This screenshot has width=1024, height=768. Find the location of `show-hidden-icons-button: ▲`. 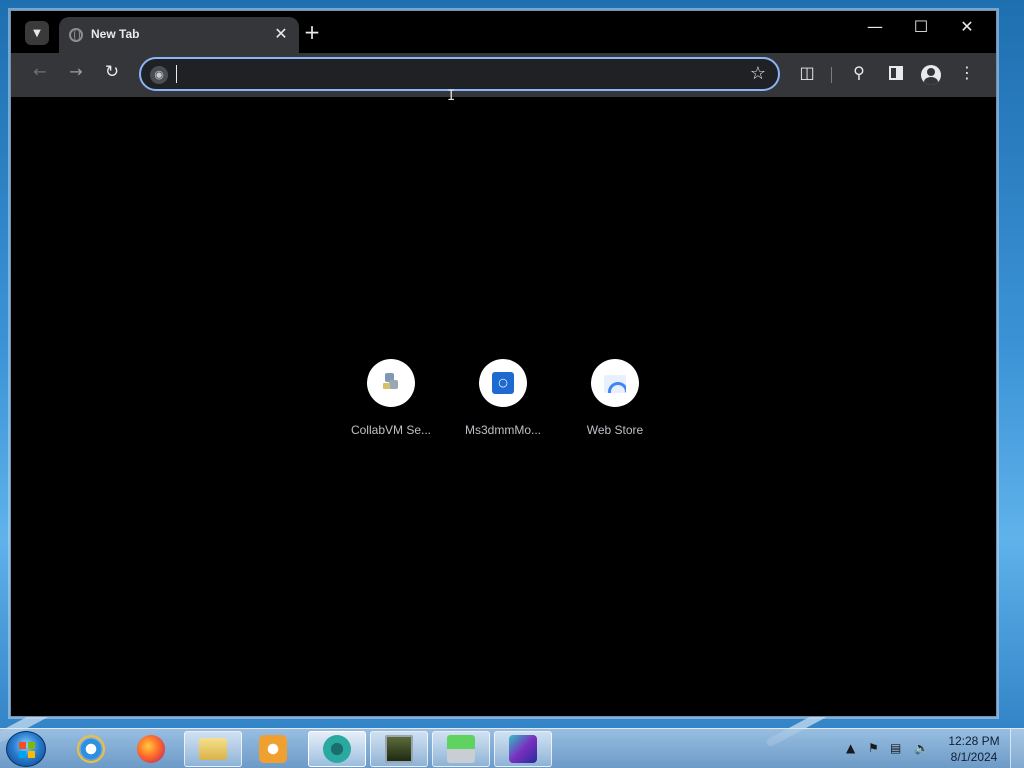

show-hidden-icons-button: ▲ is located at coordinates (850, 748).